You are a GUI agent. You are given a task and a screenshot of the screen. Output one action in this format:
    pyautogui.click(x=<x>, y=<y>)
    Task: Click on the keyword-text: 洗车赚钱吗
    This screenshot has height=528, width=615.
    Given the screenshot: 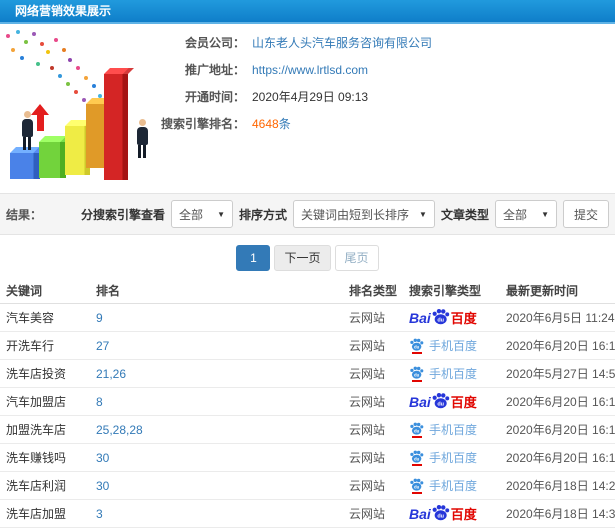 What is the action you would take?
    pyautogui.click(x=36, y=458)
    